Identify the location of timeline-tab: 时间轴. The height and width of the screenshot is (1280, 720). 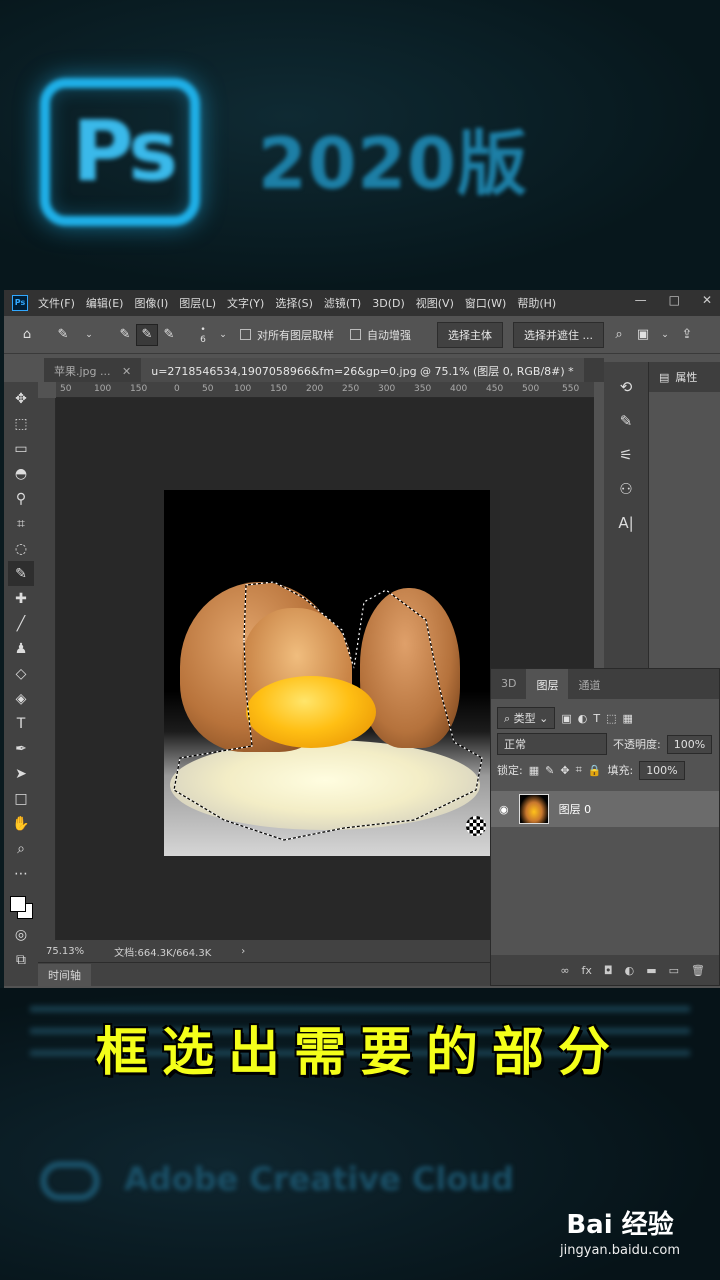
(64, 974).